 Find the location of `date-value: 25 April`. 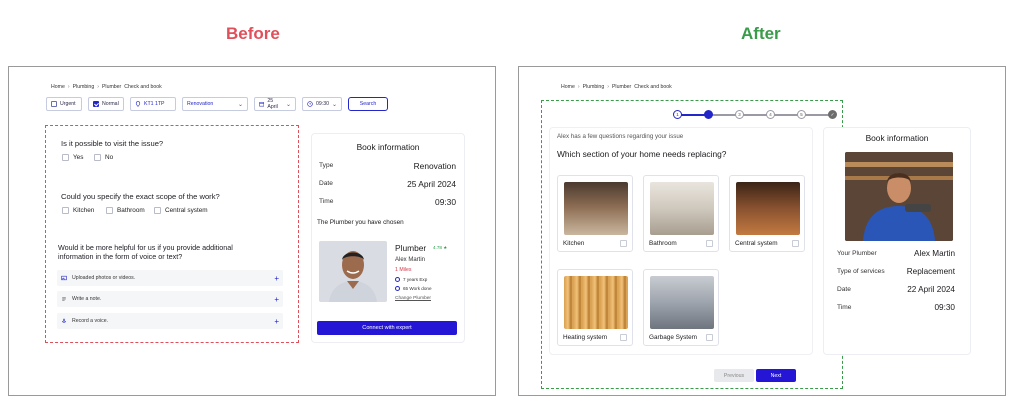

date-value: 25 April is located at coordinates (272, 104).